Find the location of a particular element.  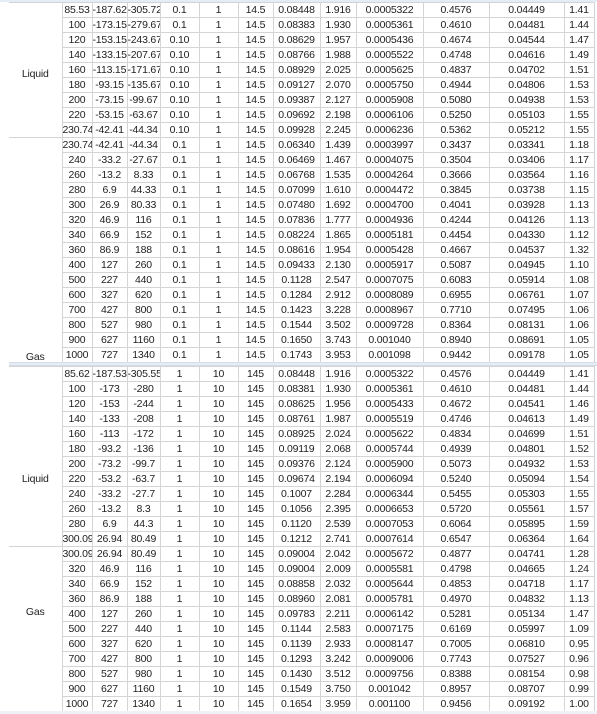

table-cell: 44.33 is located at coordinates (143, 190).